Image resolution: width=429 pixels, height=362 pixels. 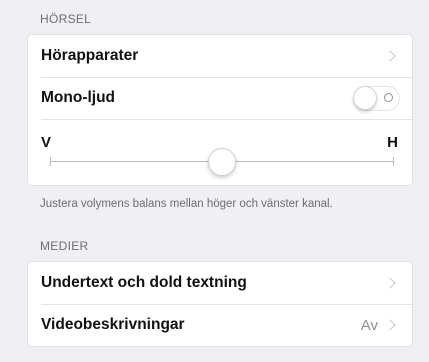 What do you see at coordinates (392, 142) in the screenshot?
I see `balance-right-label: H` at bounding box center [392, 142].